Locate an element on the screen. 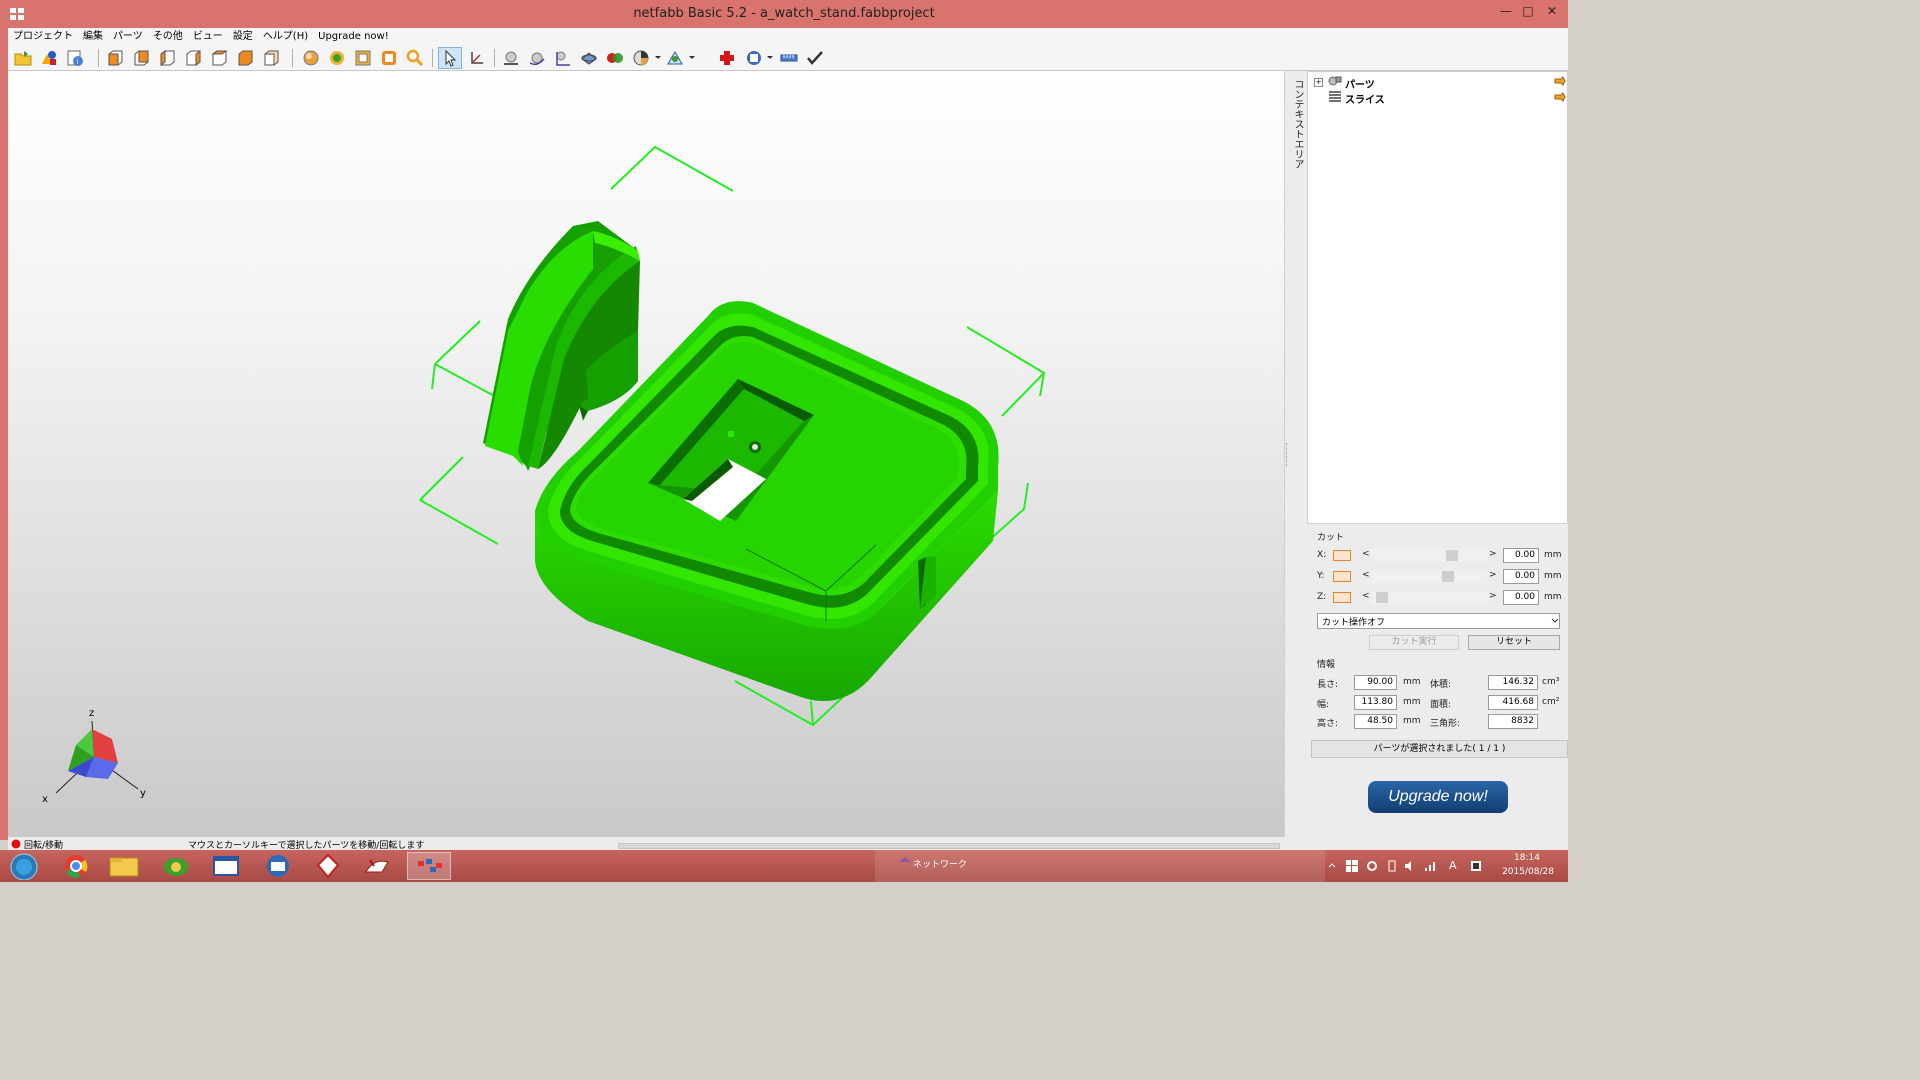 Image resolution: width=1920 pixels, height=1080 pixels. clock-date: 2015/08/28 is located at coordinates (1528, 872).